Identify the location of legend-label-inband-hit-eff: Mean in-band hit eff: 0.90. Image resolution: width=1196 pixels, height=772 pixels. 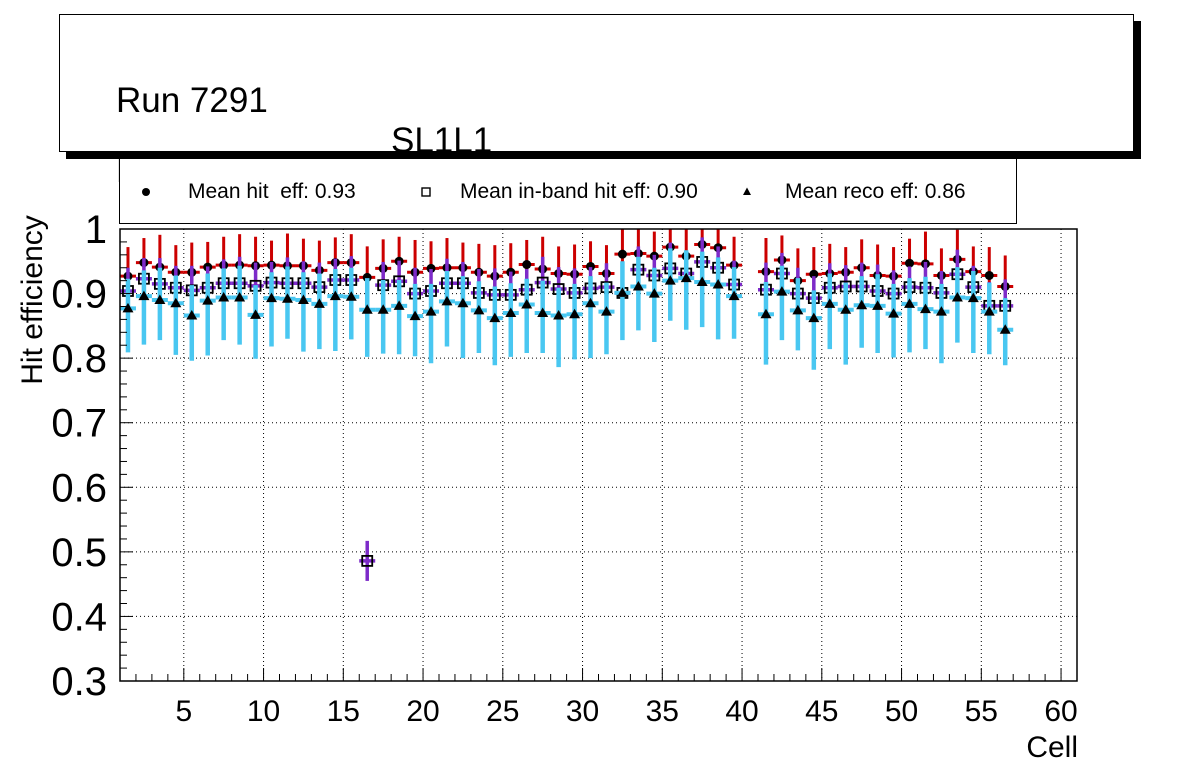
(579, 191).